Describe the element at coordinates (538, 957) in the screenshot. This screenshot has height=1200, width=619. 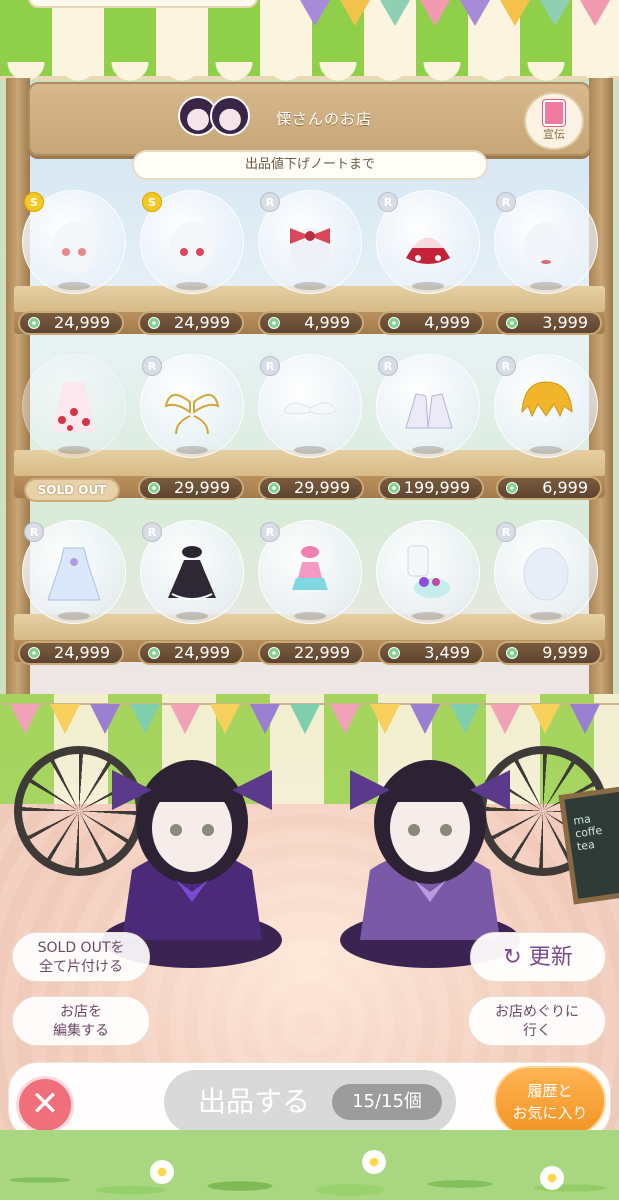
I see `refresh-button: ↻ 更新` at that location.